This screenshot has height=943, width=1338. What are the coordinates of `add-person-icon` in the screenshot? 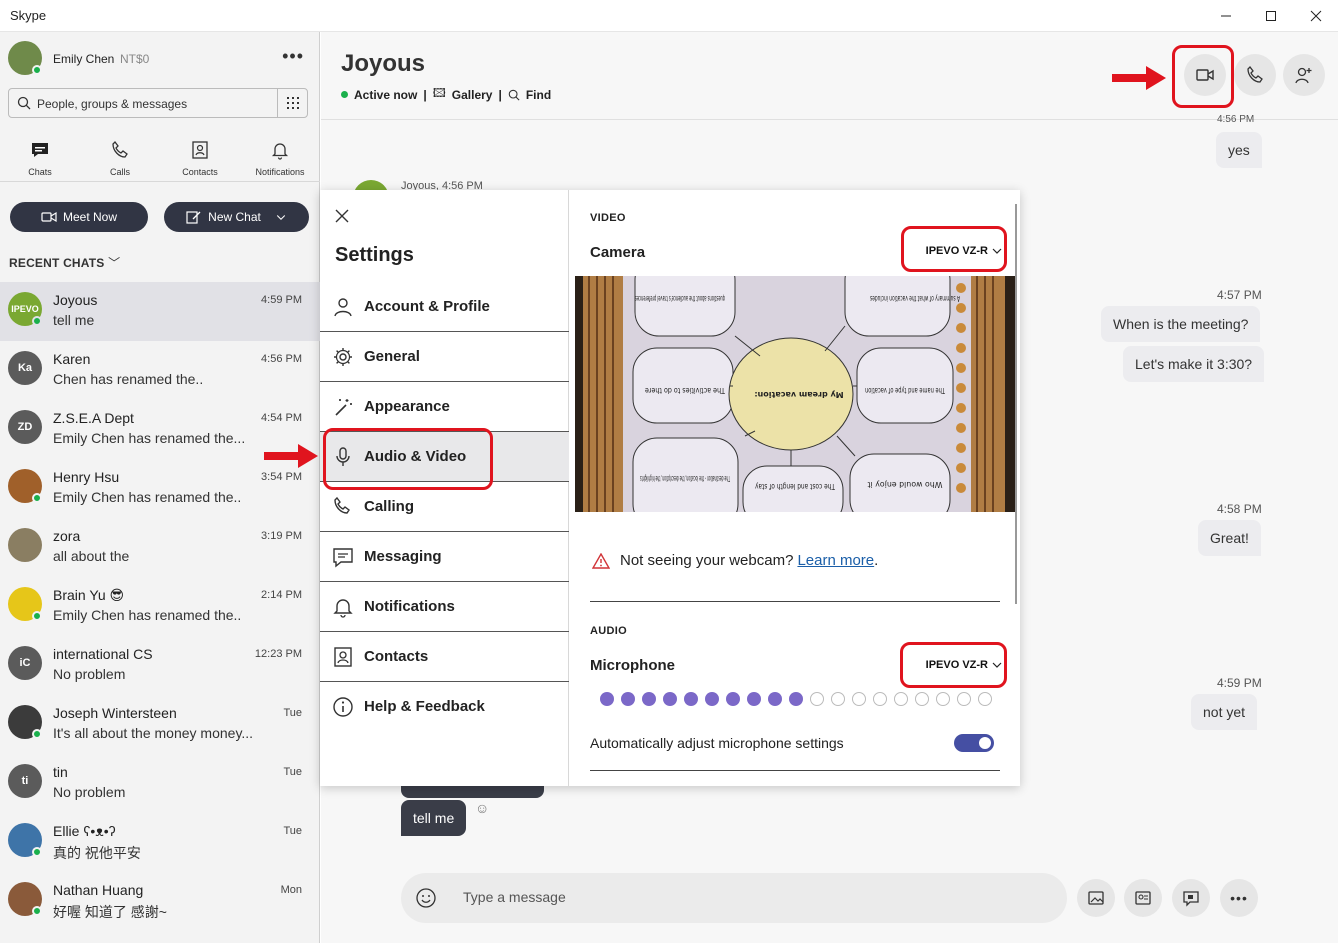 It's located at (1303, 75).